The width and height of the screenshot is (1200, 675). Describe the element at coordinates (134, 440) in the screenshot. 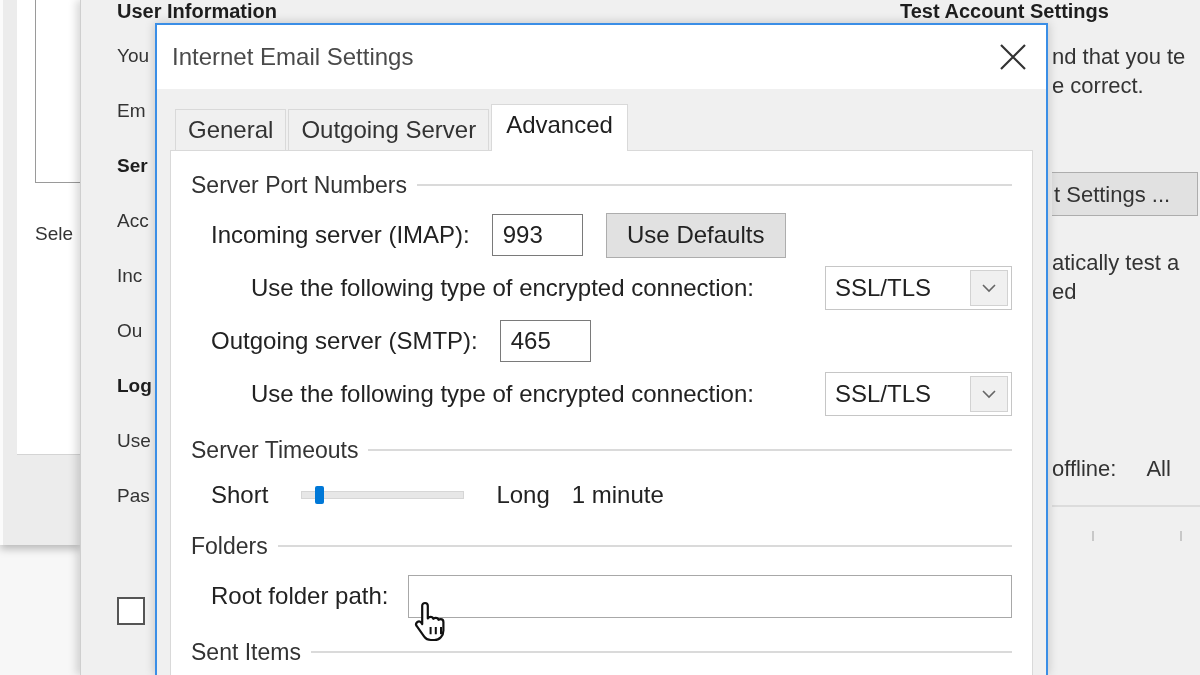

I see `field-label: Use` at that location.